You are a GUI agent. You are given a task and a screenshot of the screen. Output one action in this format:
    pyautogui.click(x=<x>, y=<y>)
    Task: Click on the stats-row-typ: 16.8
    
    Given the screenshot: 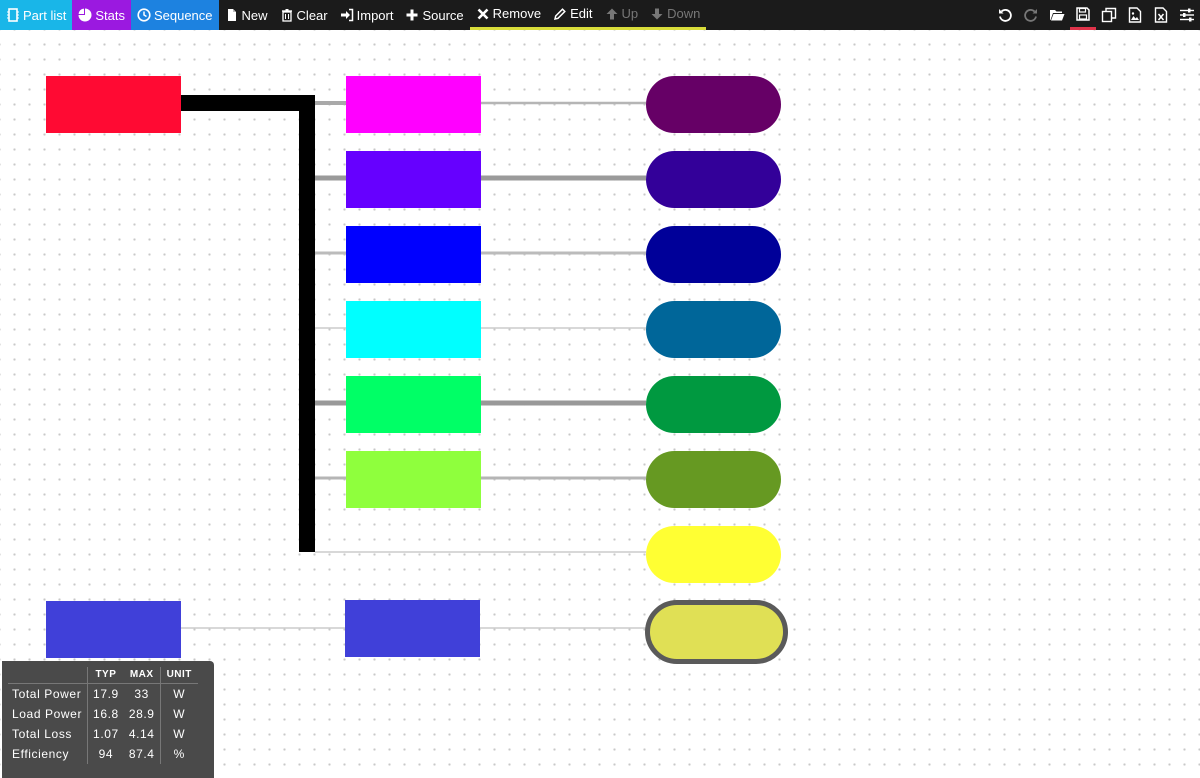 What is the action you would take?
    pyautogui.click(x=106, y=714)
    